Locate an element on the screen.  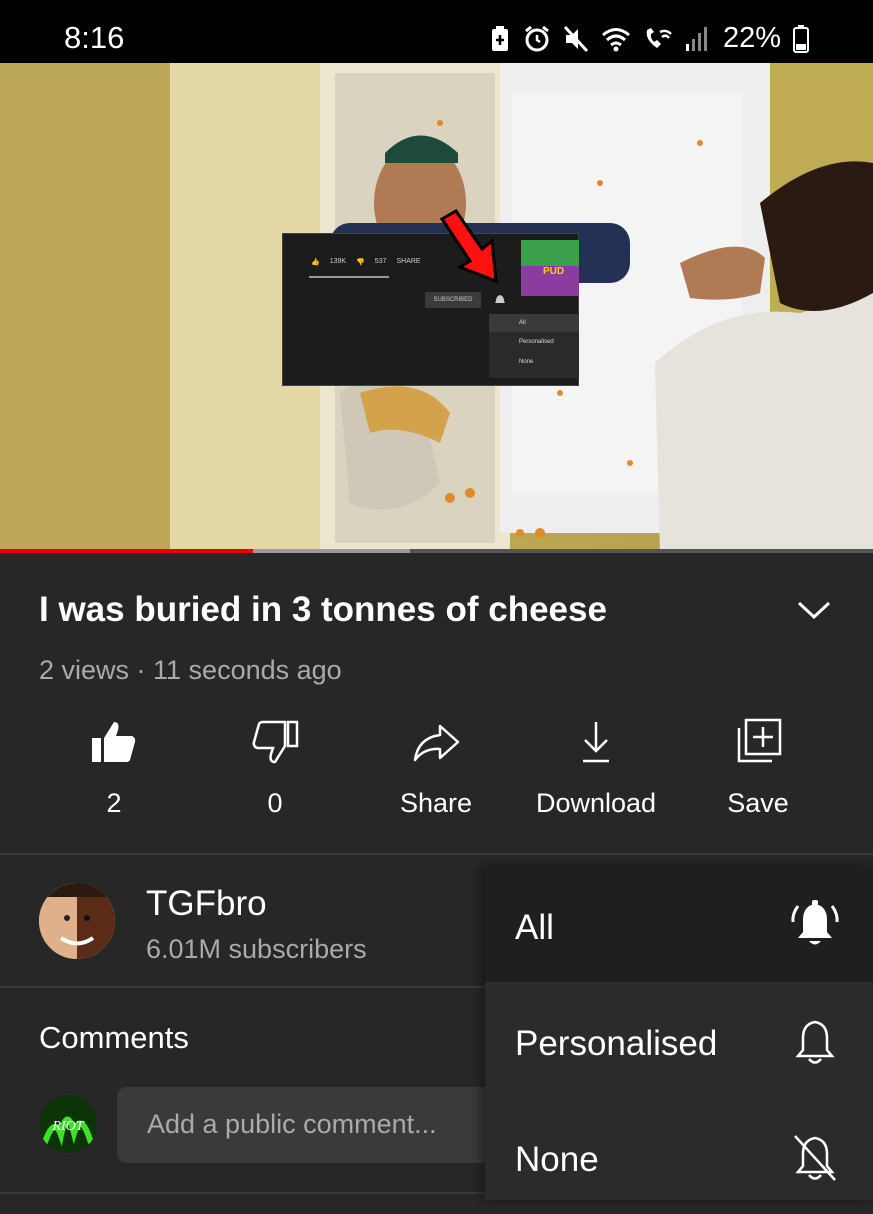
user-avatar: RIOT is located at coordinates (68, 1124).